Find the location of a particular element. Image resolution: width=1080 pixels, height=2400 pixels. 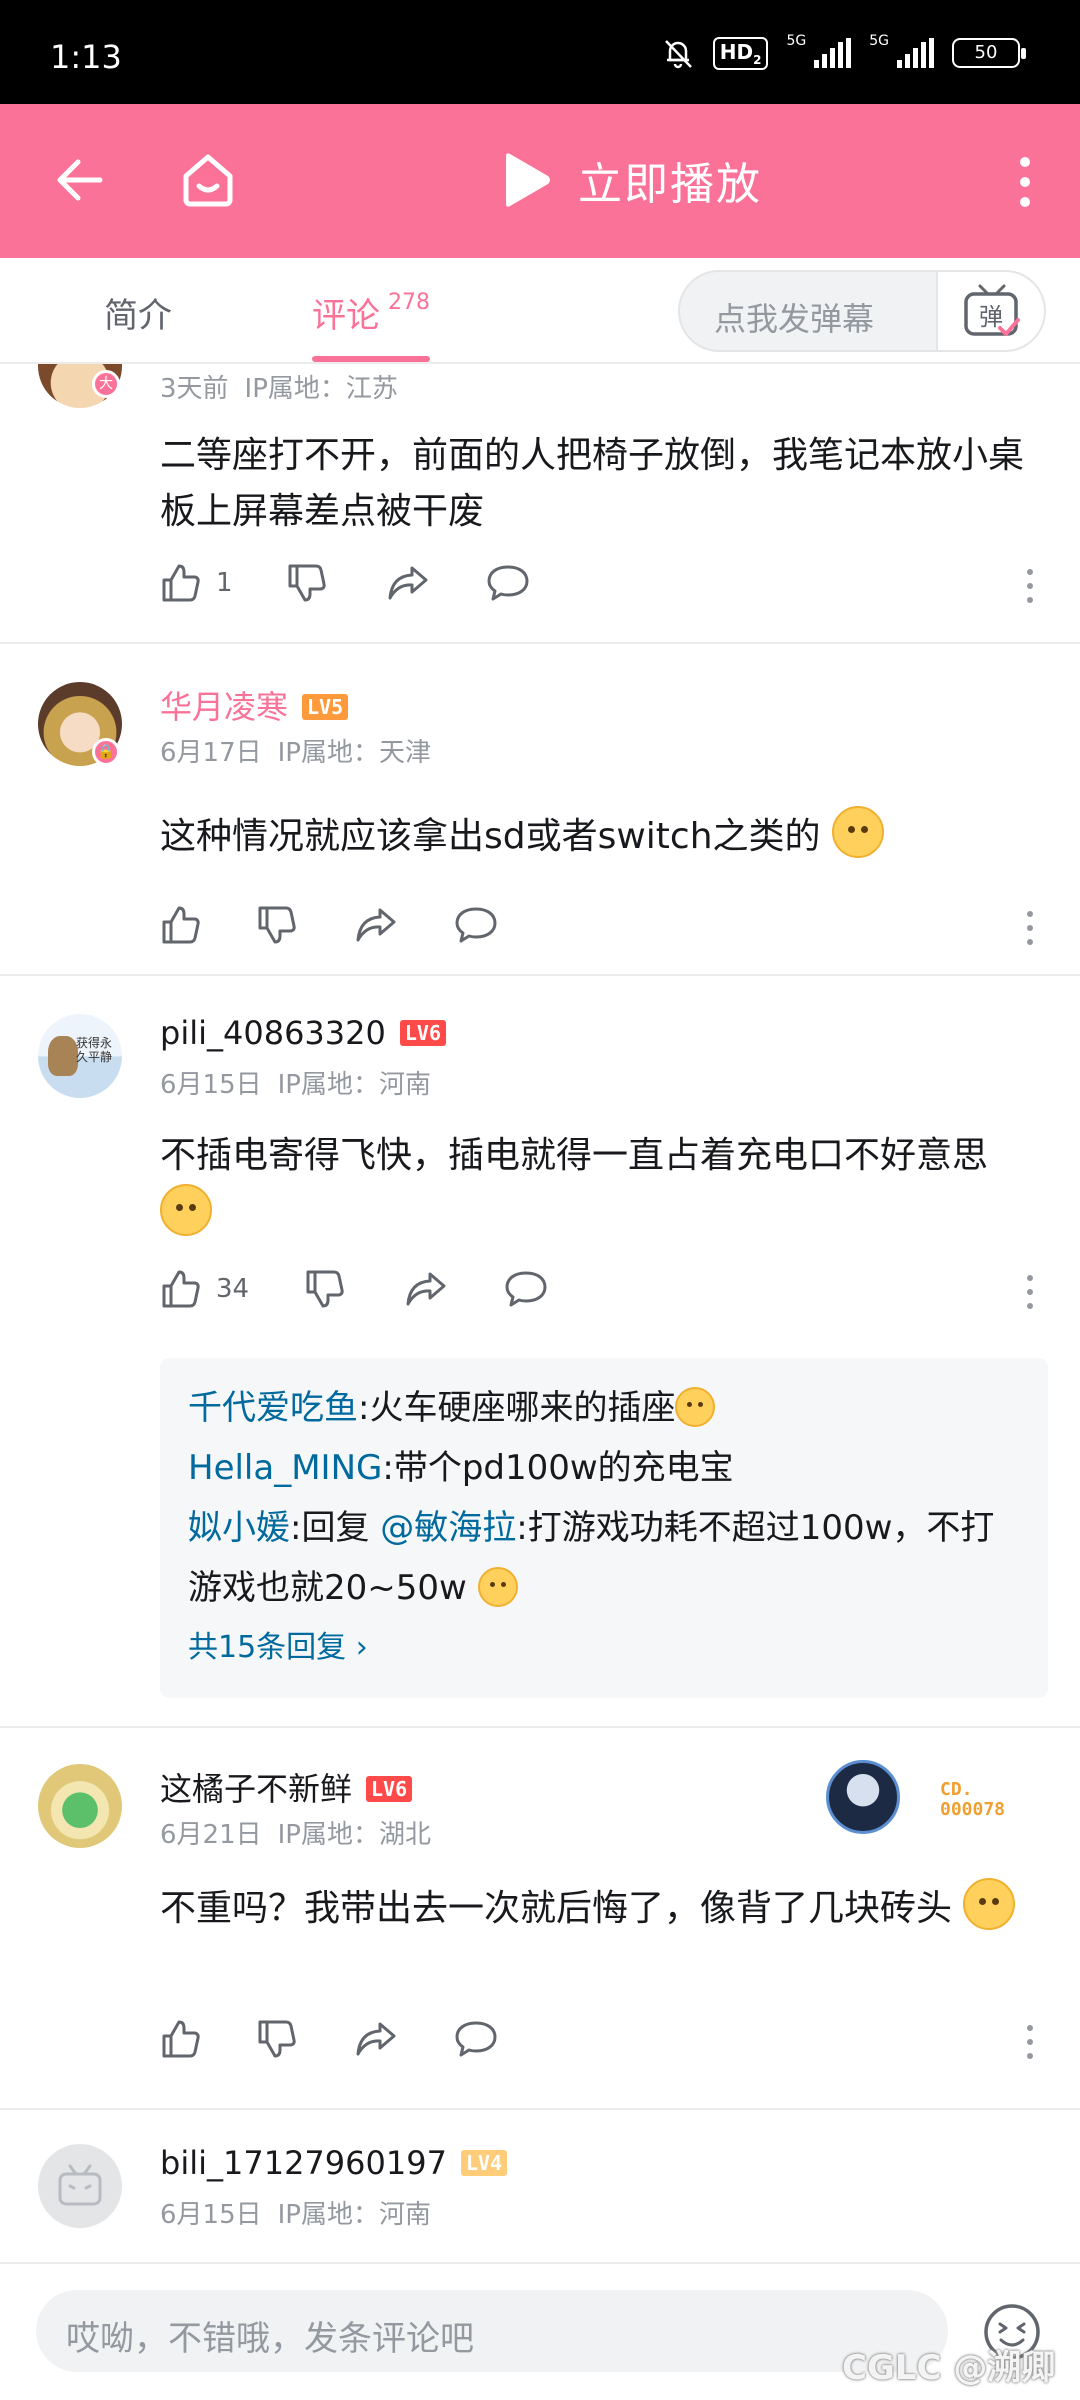

tab-comments: 评论 278 is located at coordinates (371, 312).